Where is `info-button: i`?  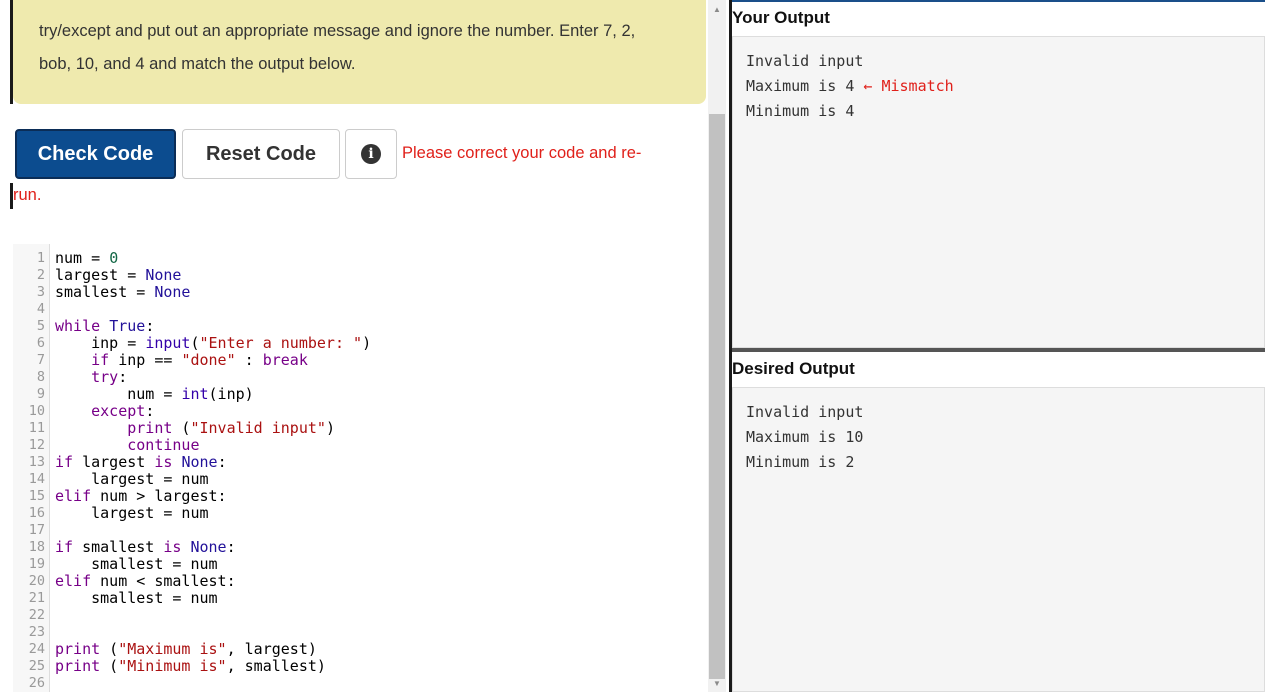
info-button: i is located at coordinates (371, 154).